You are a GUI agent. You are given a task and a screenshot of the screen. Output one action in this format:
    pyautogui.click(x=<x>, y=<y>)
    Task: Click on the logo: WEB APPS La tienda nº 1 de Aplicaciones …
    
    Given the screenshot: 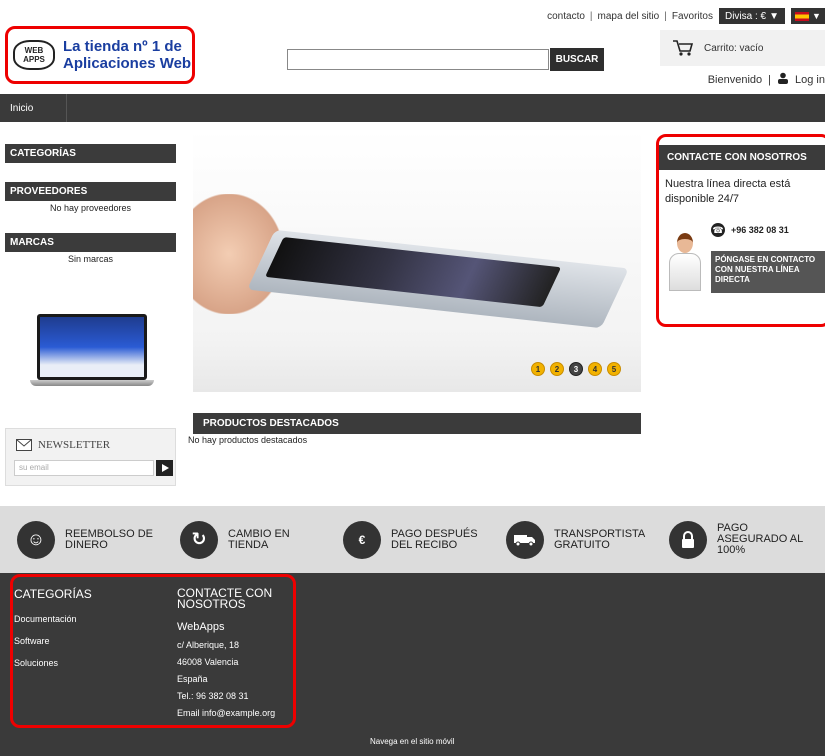 What is the action you would take?
    pyautogui.click(x=100, y=55)
    